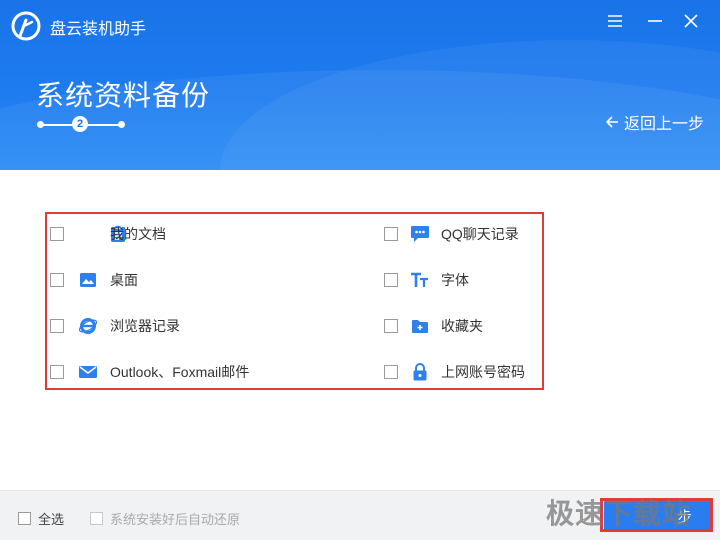 This screenshot has height=540, width=720. I want to click on select-all-checkbox: 全选, so click(41, 518).